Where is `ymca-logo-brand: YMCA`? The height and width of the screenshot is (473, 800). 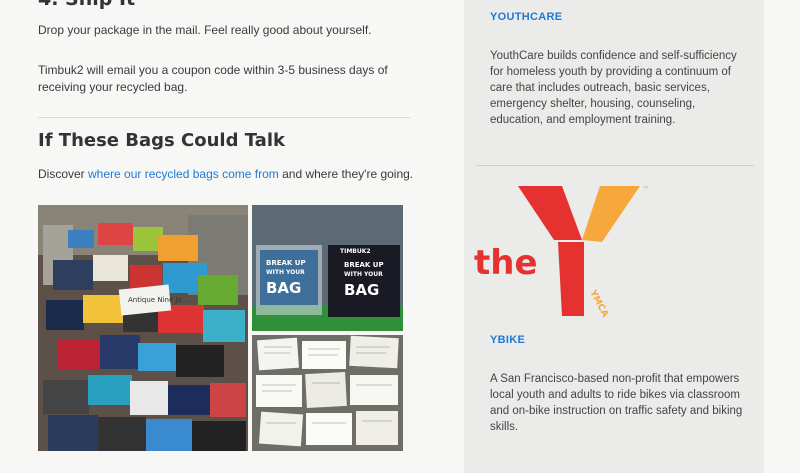 ymca-logo-brand: YMCA is located at coordinates (598, 303).